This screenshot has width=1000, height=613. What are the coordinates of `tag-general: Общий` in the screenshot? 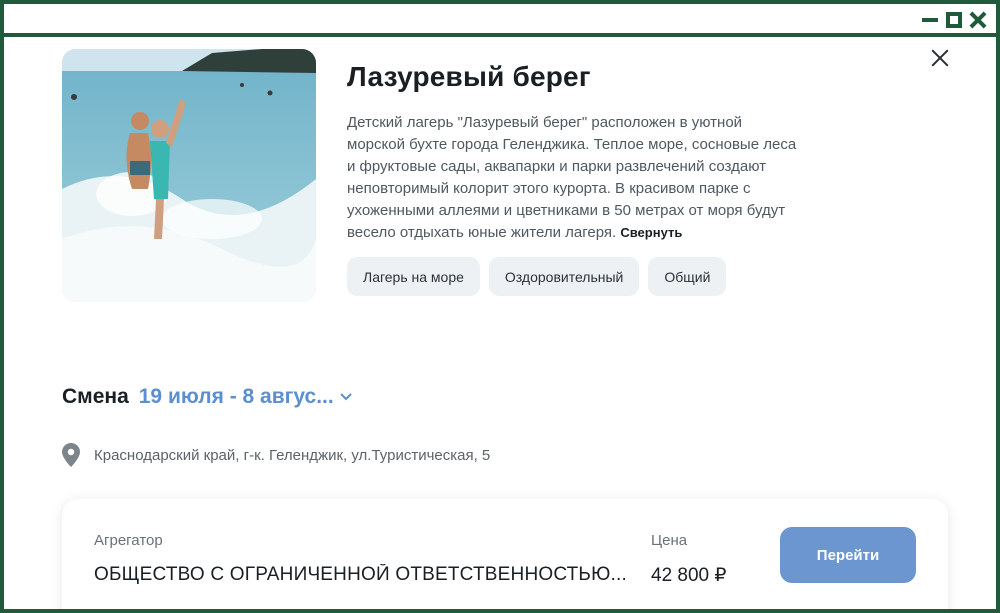 It's located at (687, 276).